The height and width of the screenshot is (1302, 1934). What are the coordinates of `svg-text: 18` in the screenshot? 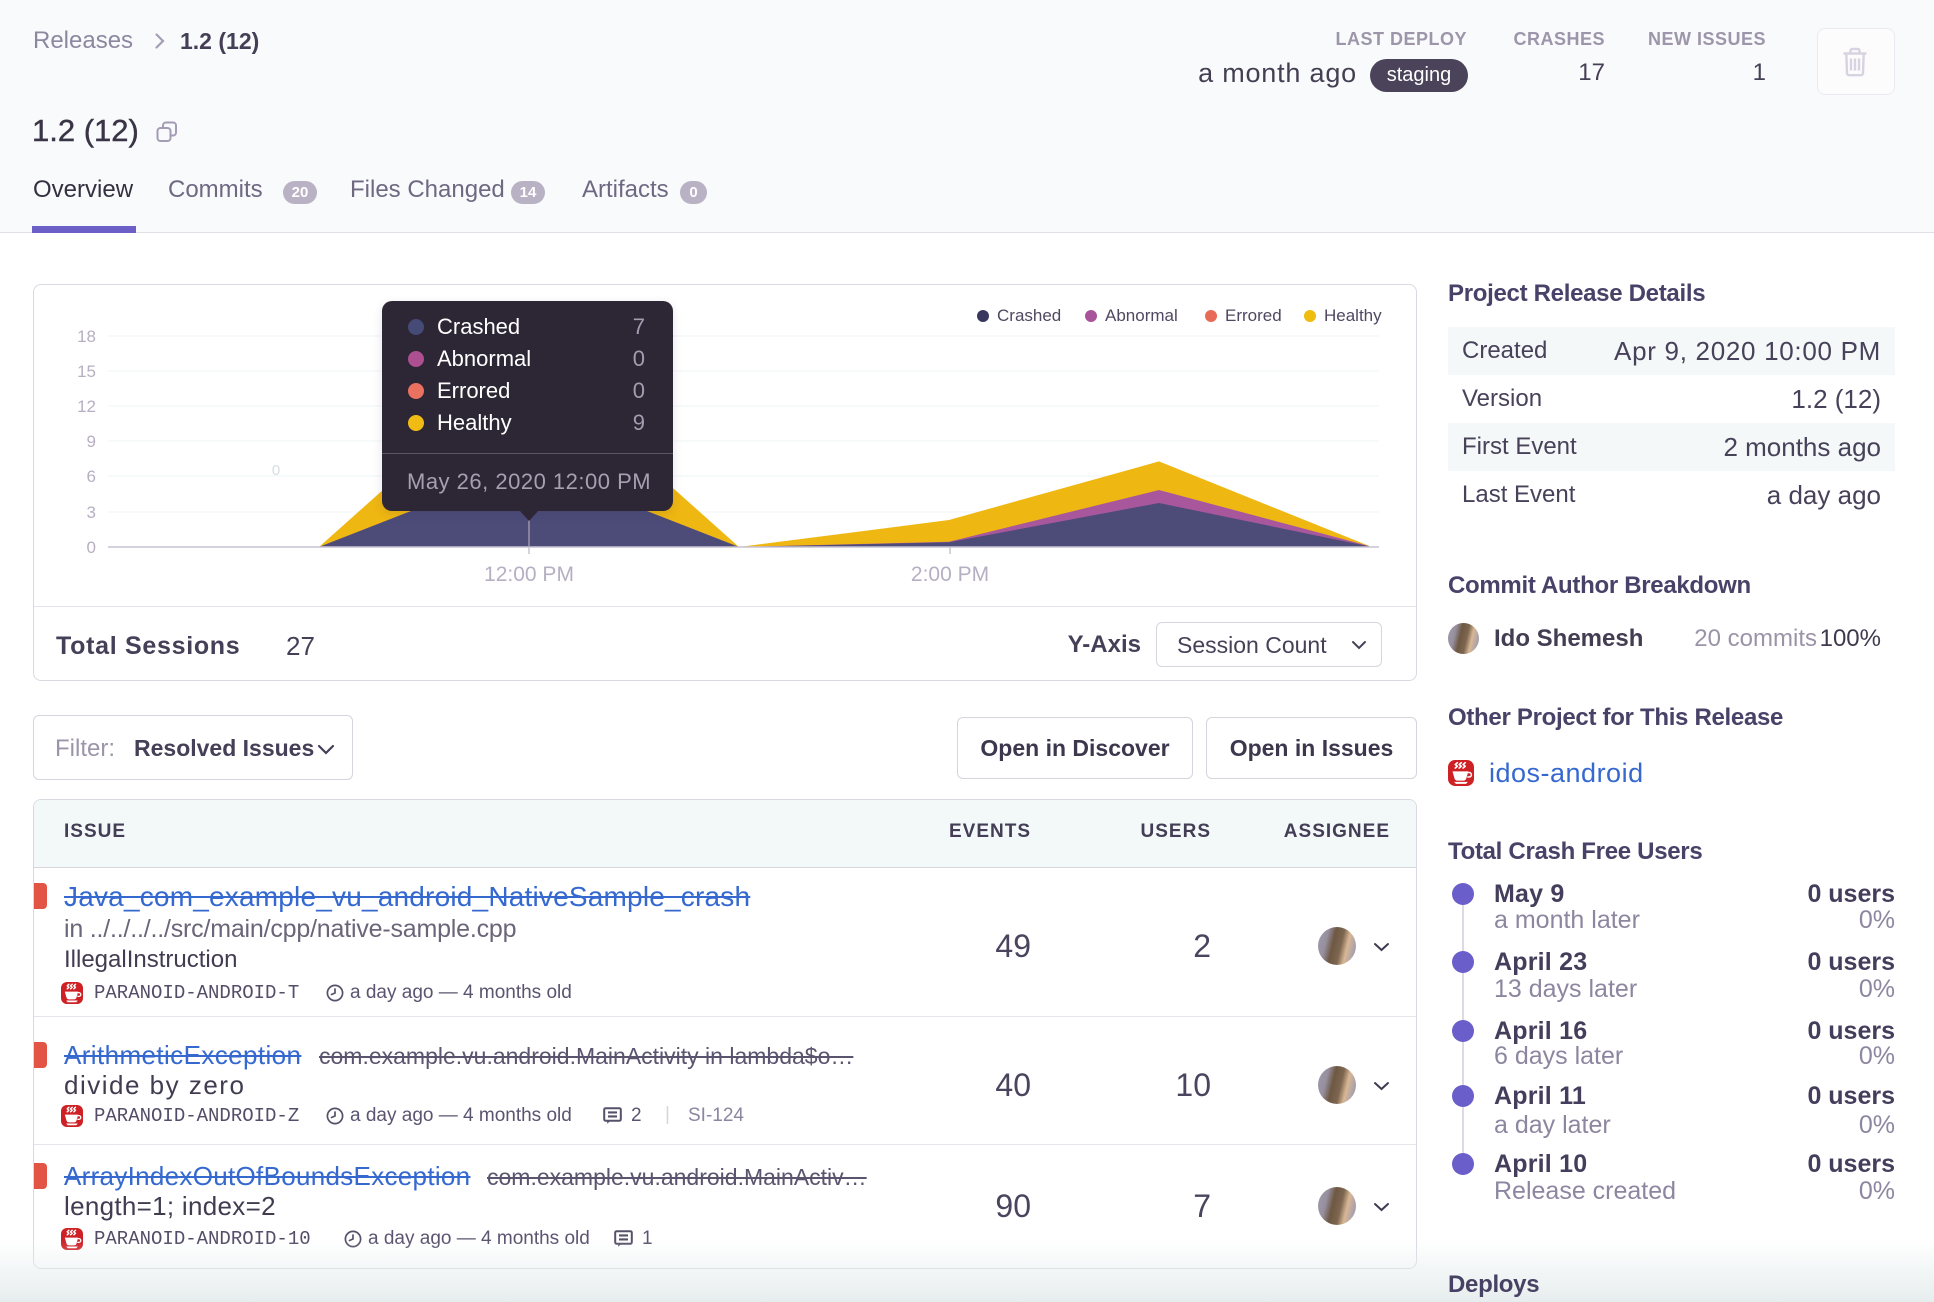 It's located at (86, 336).